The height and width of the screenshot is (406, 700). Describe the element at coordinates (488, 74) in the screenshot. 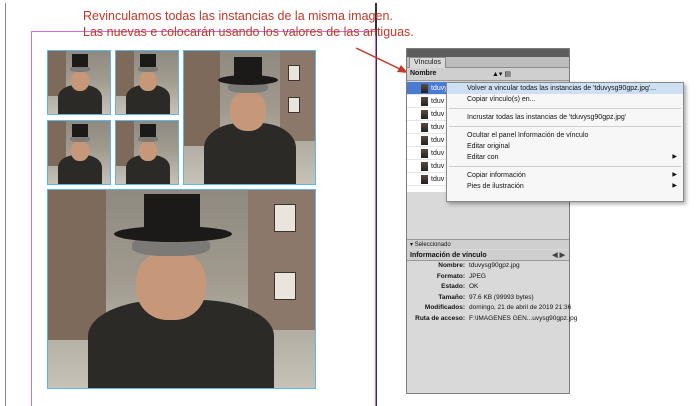

I see `links-column-header: Nombre ▲▾ ▤` at that location.